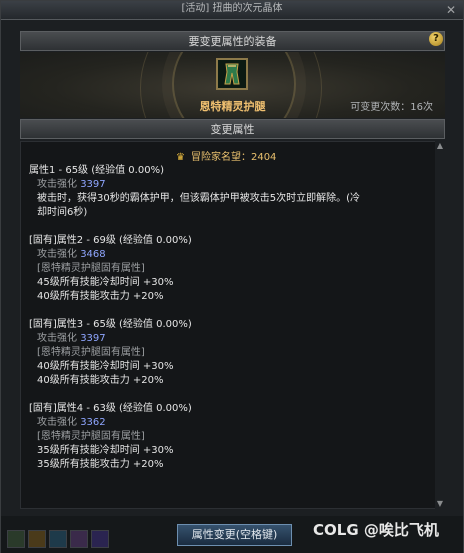 The height and width of the screenshot is (553, 464). What do you see at coordinates (105, 282) in the screenshot?
I see `attribute-2-line-1: 45级所有技能冷却时间 +30%` at bounding box center [105, 282].